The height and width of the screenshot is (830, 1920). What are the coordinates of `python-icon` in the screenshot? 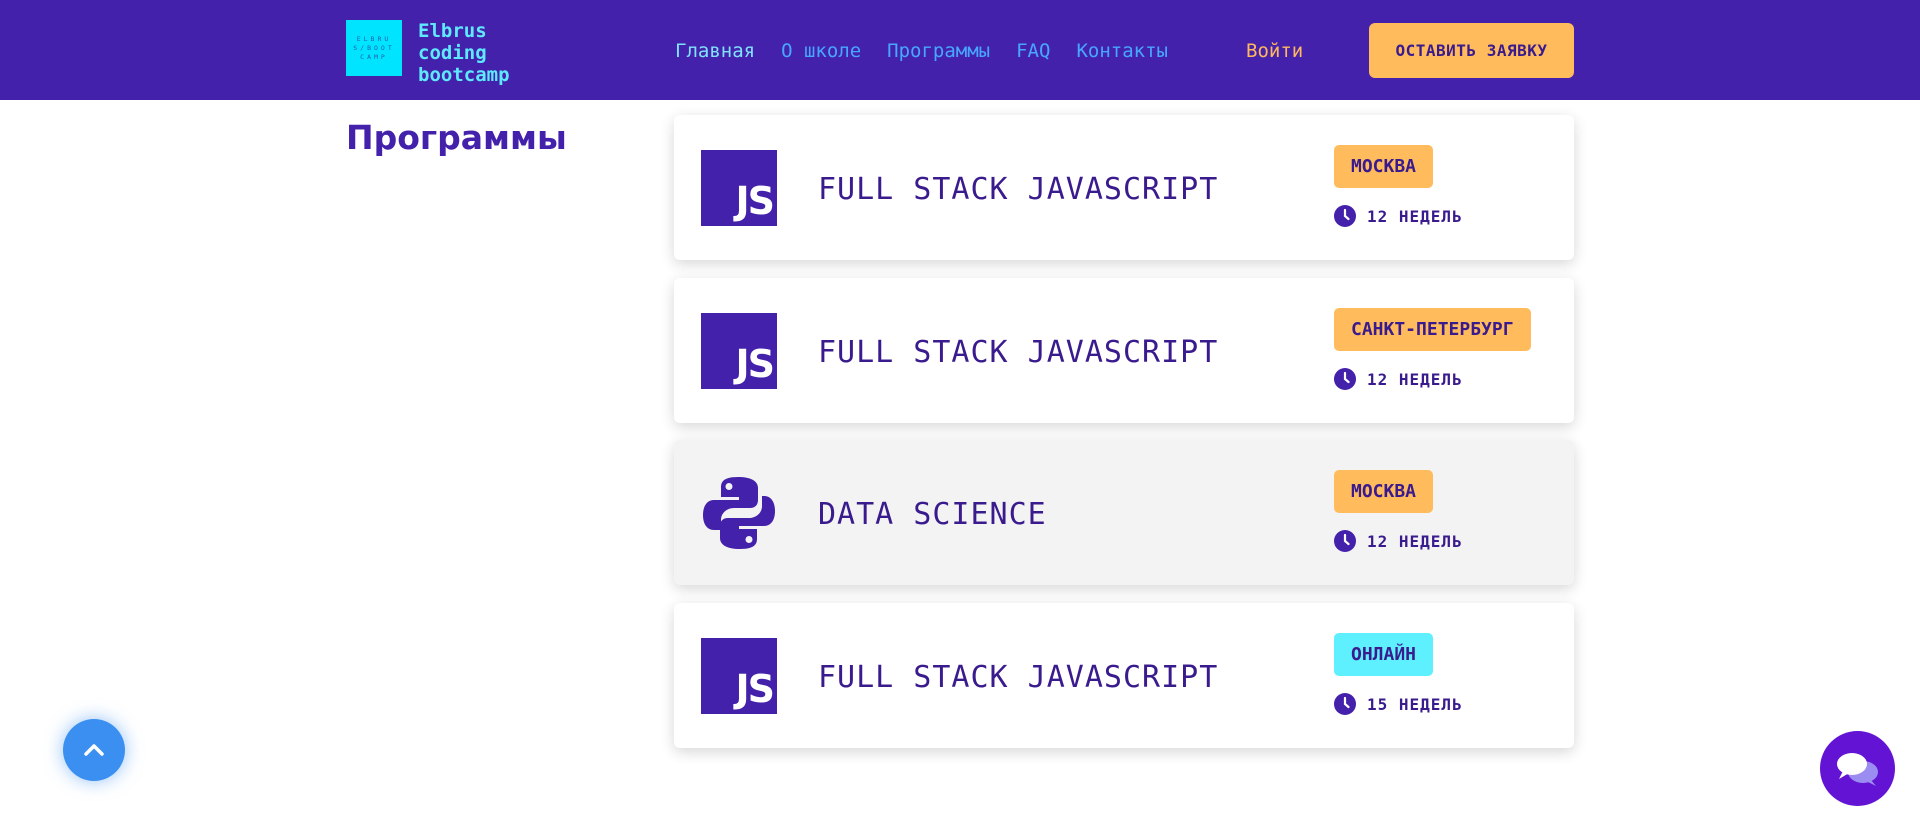 It's located at (739, 513).